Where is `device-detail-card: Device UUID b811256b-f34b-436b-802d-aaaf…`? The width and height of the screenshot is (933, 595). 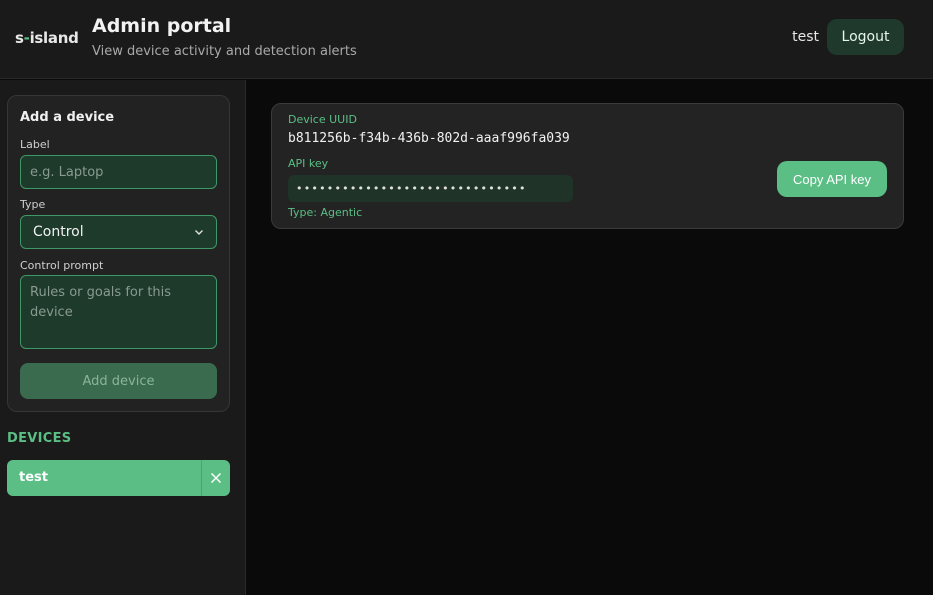
device-detail-card: Device UUID b811256b-f34b-436b-802d-aaaf… is located at coordinates (587, 166).